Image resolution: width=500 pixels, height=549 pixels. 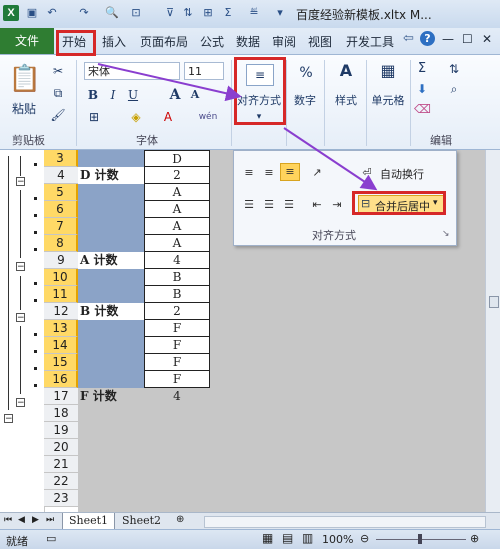 I want to click on status-ready: 就绪, so click(x=17, y=541).